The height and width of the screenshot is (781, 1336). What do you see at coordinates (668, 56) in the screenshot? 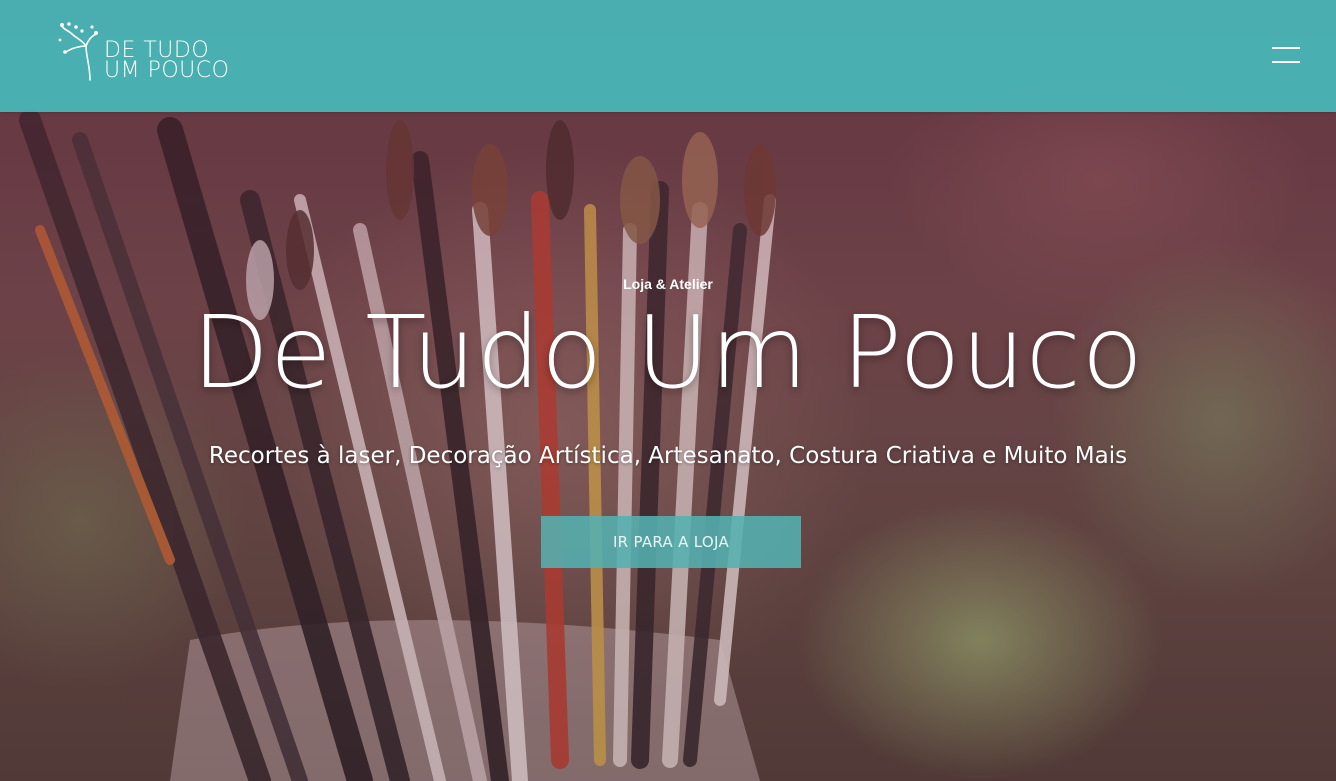
I see `site-header: DE TUDO UM POUCO` at bounding box center [668, 56].